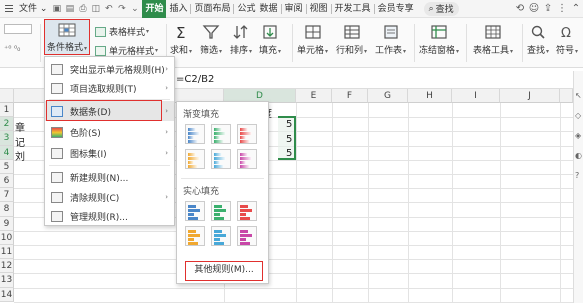 Image resolution: width=583 pixels, height=303 pixels. I want to click on icon-sets-icon, so click(57, 153).